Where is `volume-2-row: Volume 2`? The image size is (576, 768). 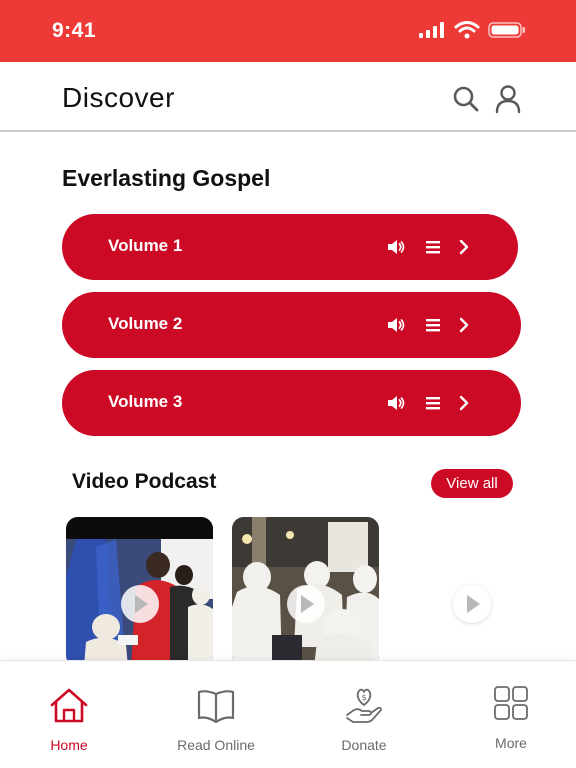
volume-2-row: Volume 2 is located at coordinates (291, 325).